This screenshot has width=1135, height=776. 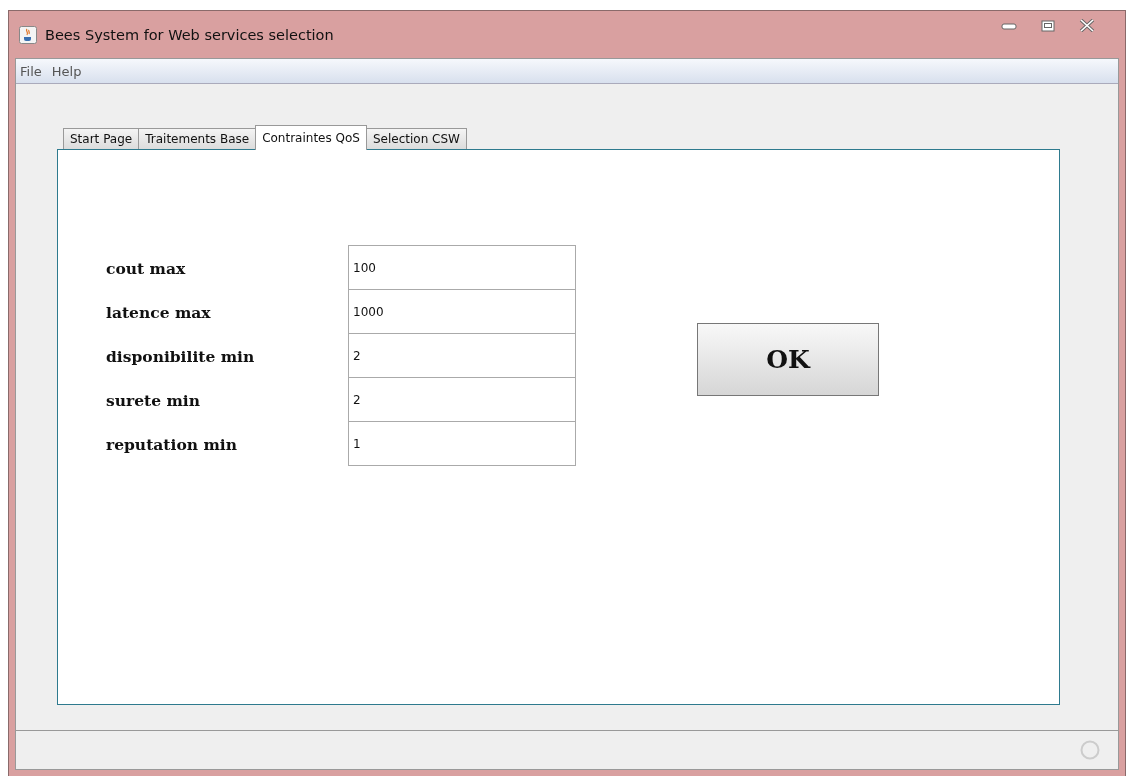 I want to click on close-icon, so click(x=1087, y=25).